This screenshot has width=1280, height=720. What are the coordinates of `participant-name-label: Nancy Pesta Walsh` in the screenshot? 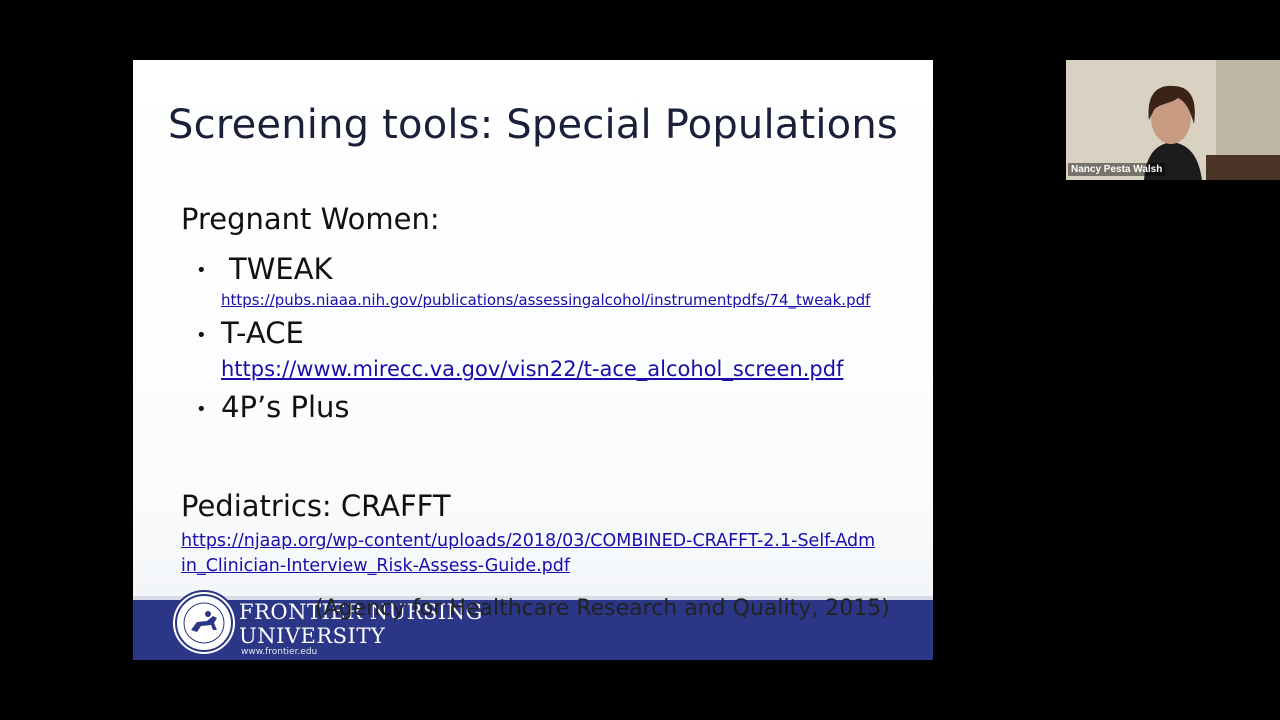 It's located at (1117, 169).